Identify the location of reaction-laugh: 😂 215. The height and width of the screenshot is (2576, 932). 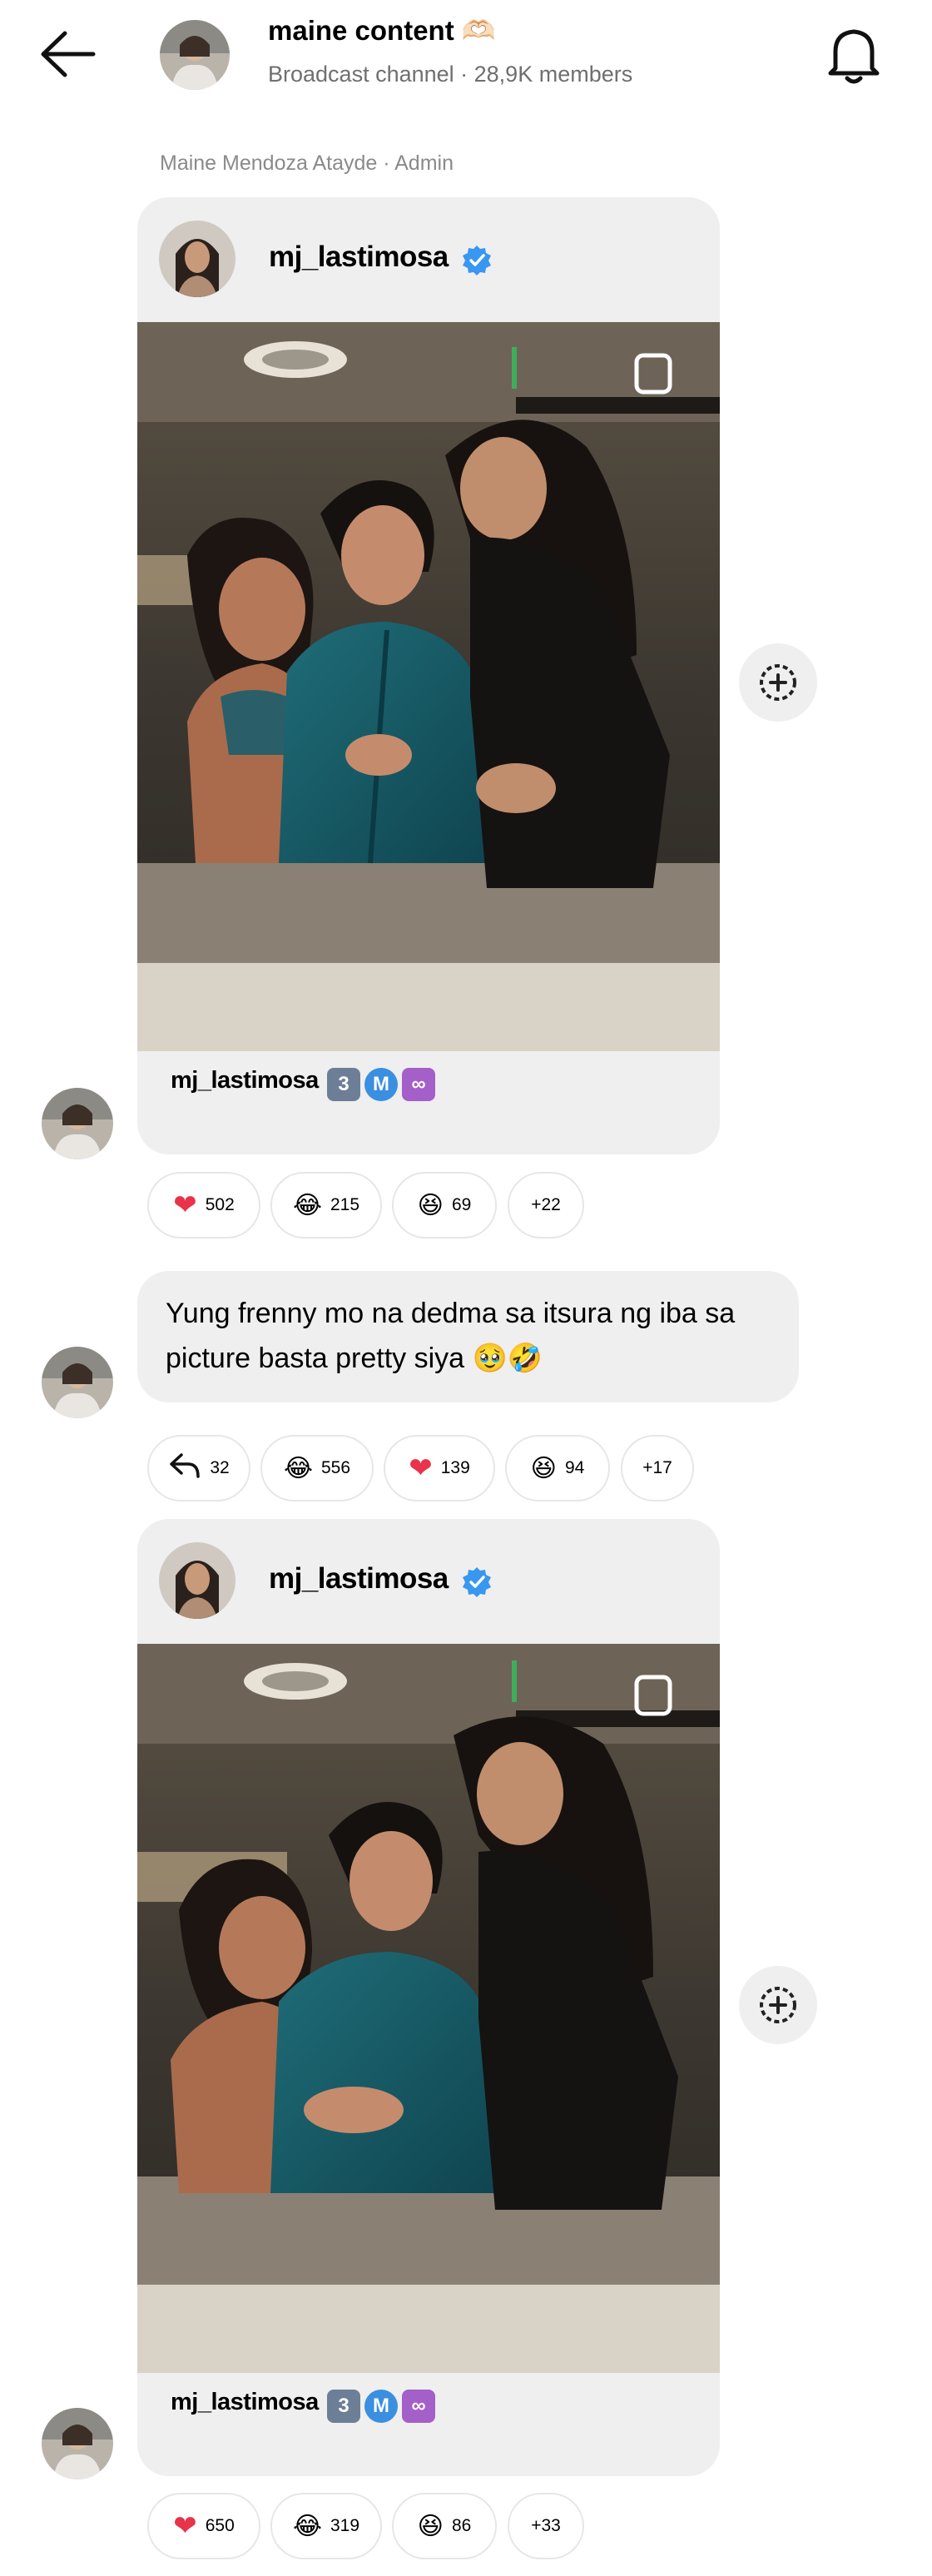
(326, 1205).